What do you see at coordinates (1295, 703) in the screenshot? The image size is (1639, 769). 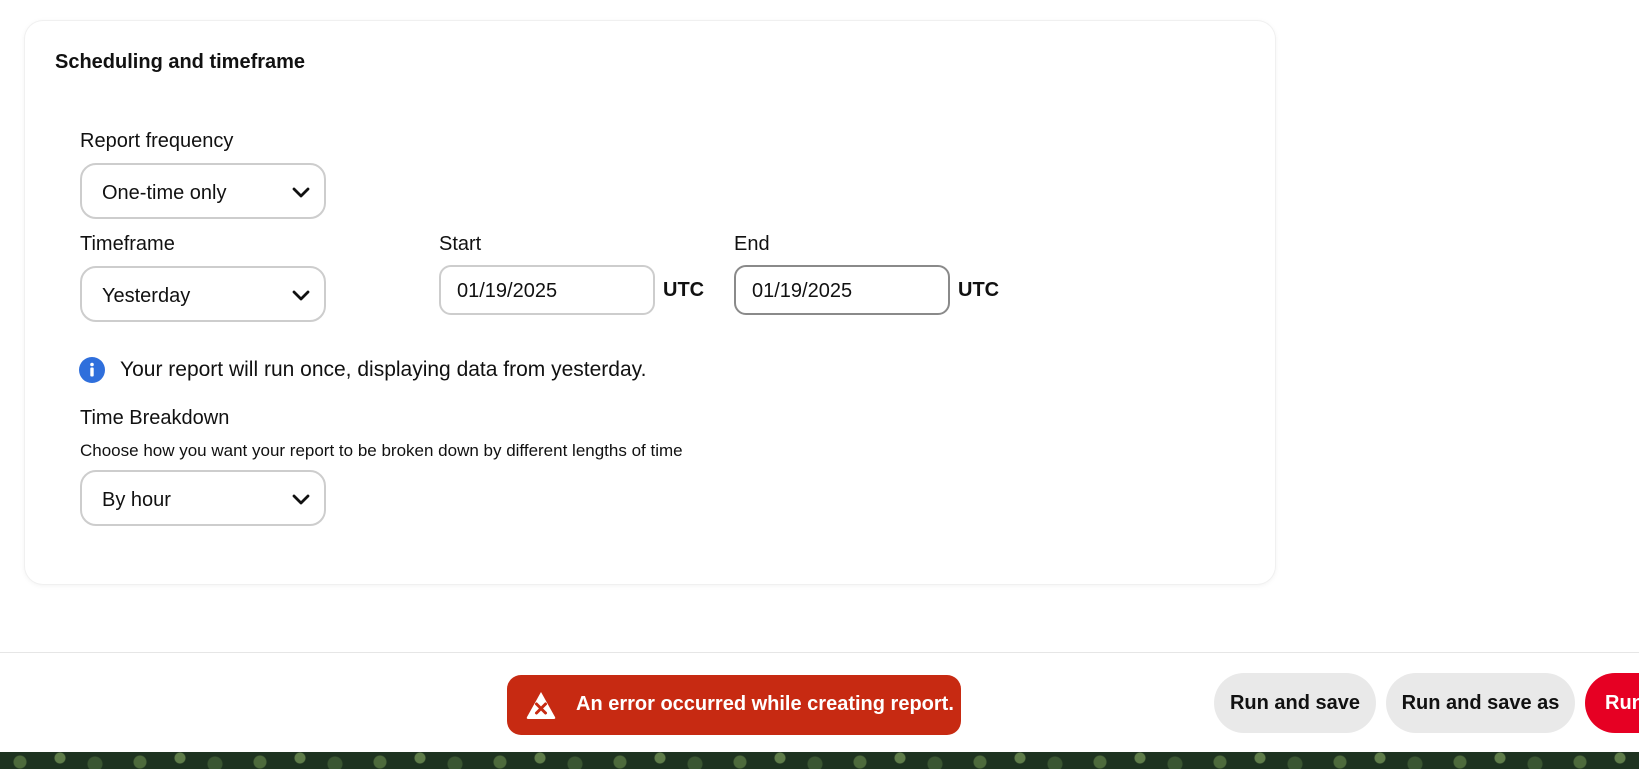 I see `run-and-save-button: Run and save` at bounding box center [1295, 703].